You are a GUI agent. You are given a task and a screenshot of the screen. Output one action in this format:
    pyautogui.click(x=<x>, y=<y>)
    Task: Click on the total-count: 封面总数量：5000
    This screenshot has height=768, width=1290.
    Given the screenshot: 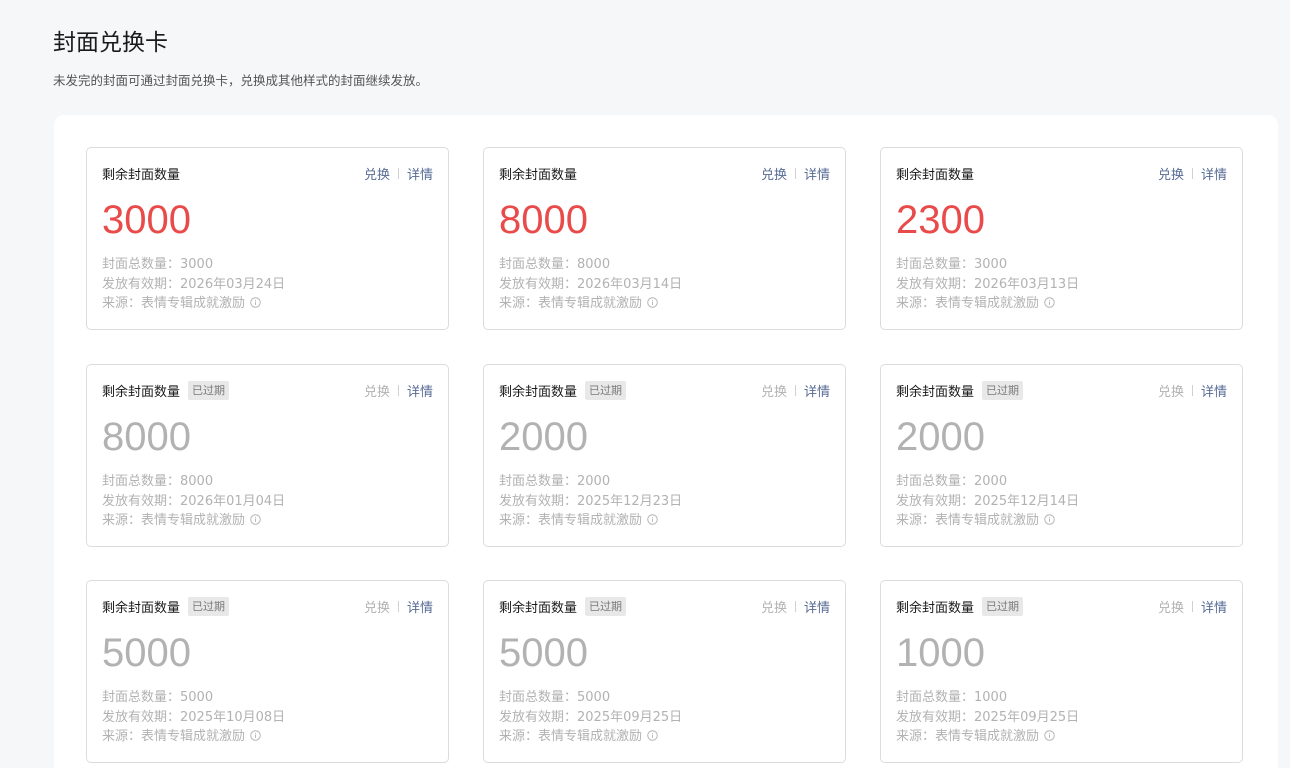 What is the action you would take?
    pyautogui.click(x=555, y=697)
    